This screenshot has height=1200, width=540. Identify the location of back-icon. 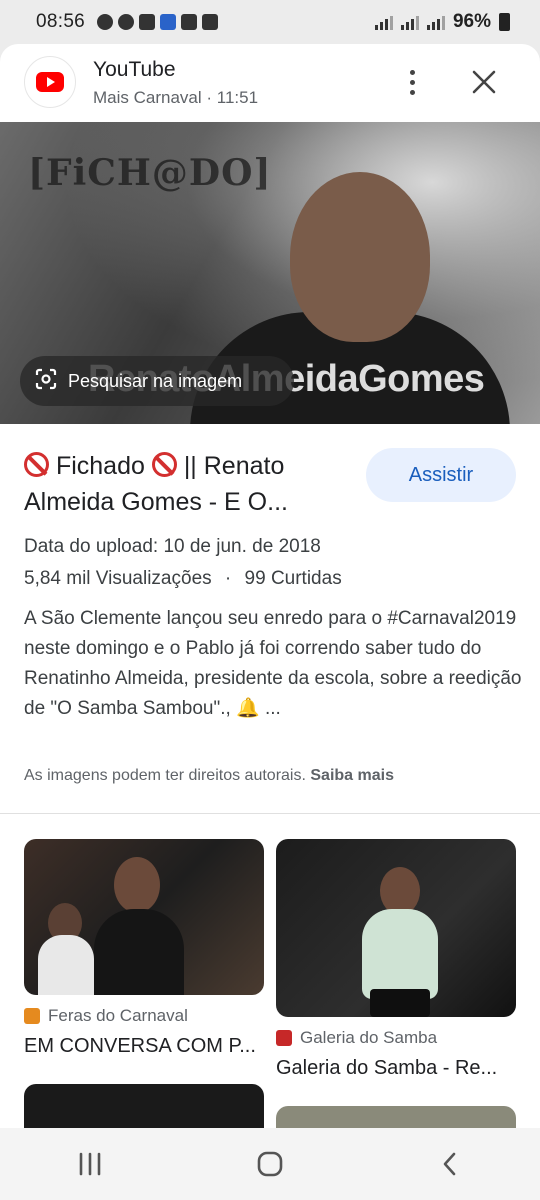
(450, 1164).